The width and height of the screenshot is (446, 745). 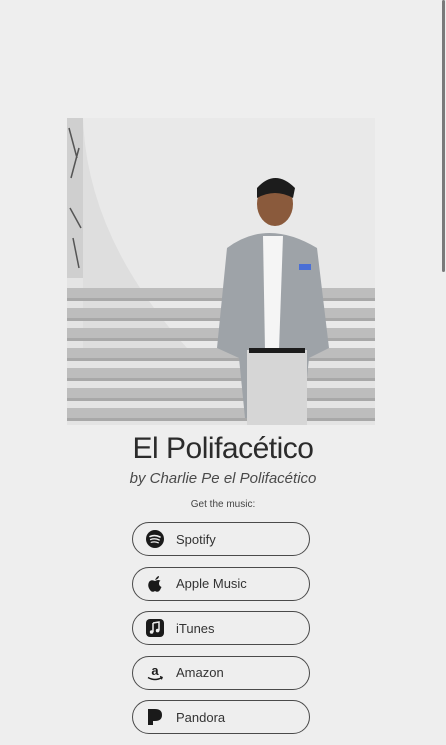 I want to click on pandora-button: Pandora, so click(x=221, y=717).